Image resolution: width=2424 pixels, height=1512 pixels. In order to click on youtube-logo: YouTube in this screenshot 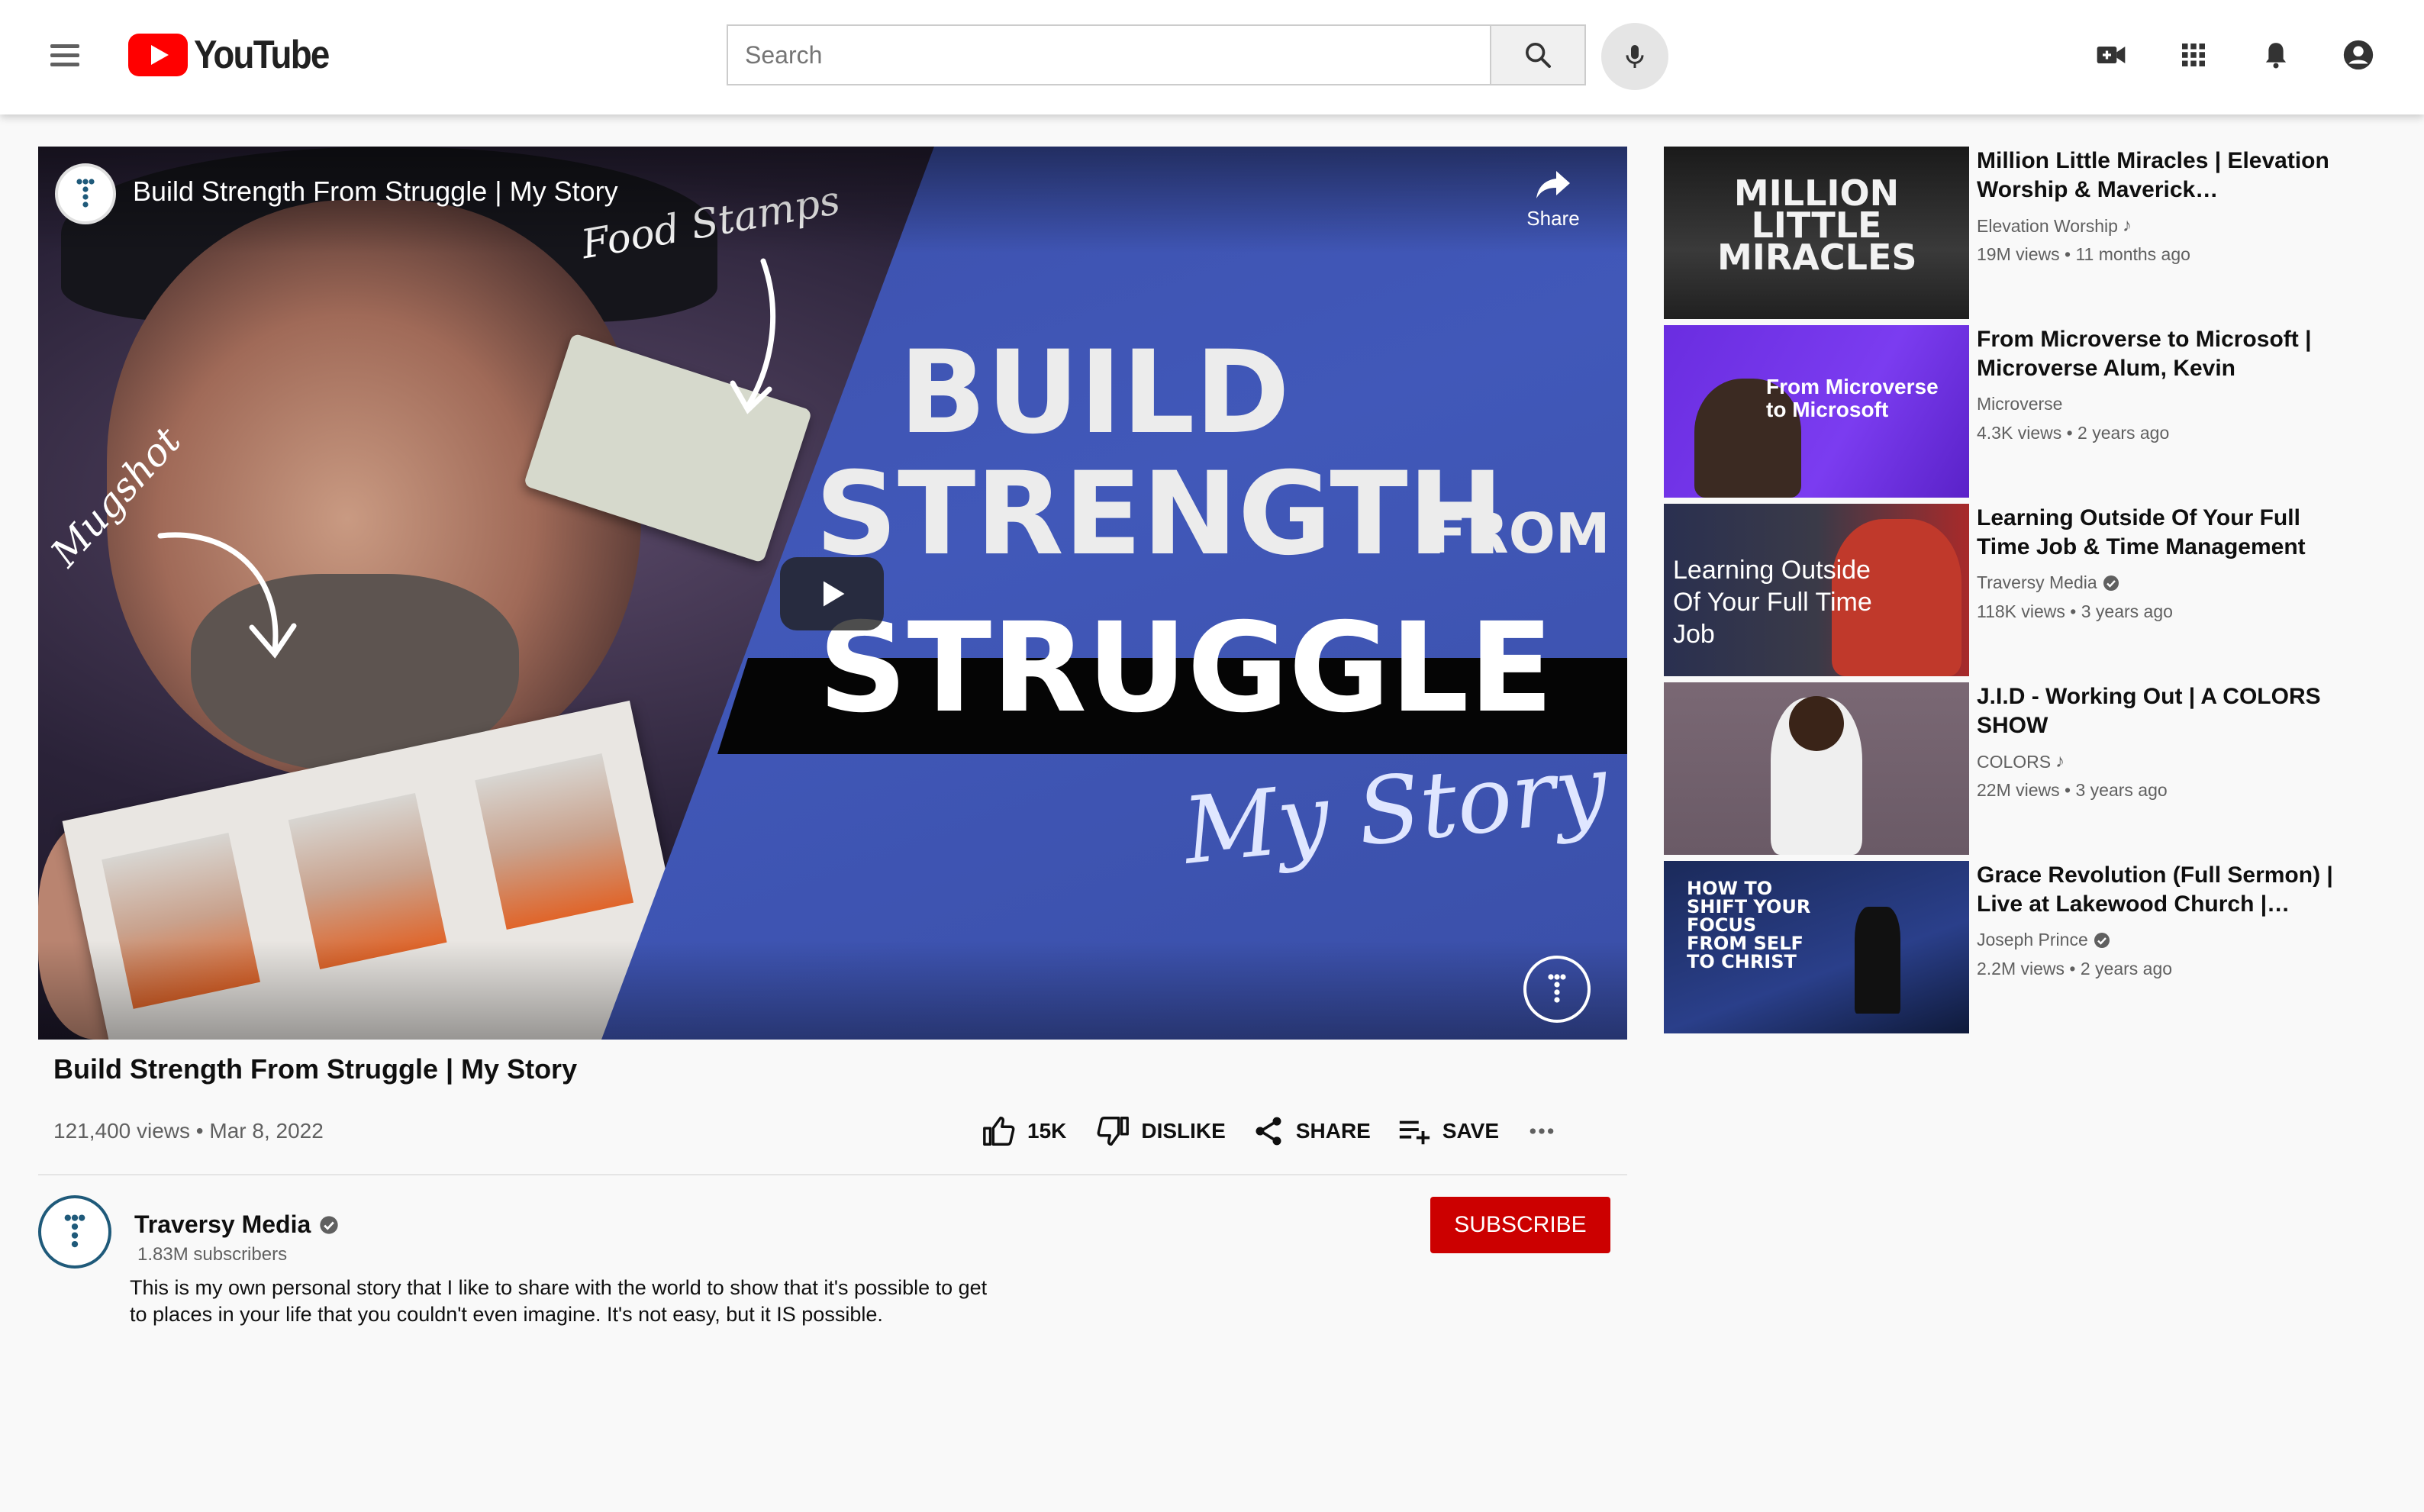, I will do `click(237, 55)`.